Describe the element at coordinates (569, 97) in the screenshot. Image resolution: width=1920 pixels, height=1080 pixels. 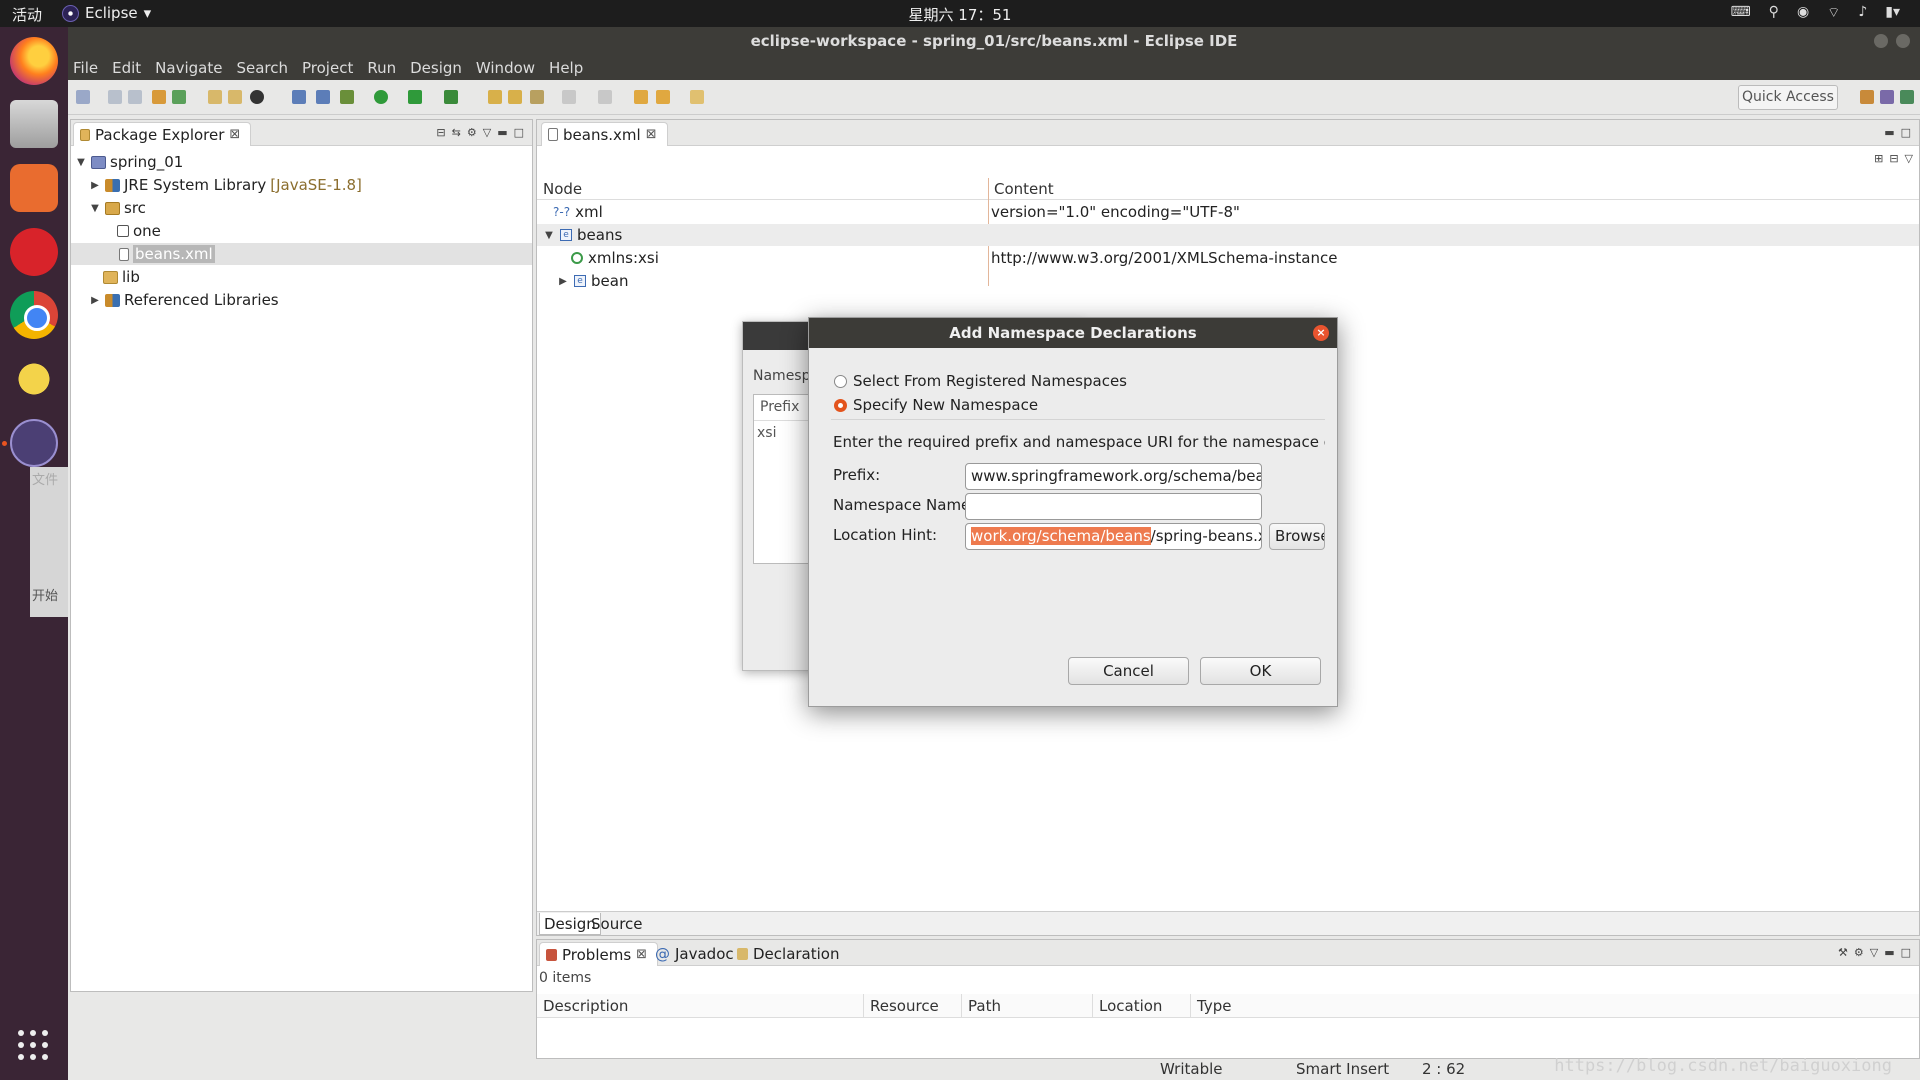
I see `next-annotation-icon` at that location.